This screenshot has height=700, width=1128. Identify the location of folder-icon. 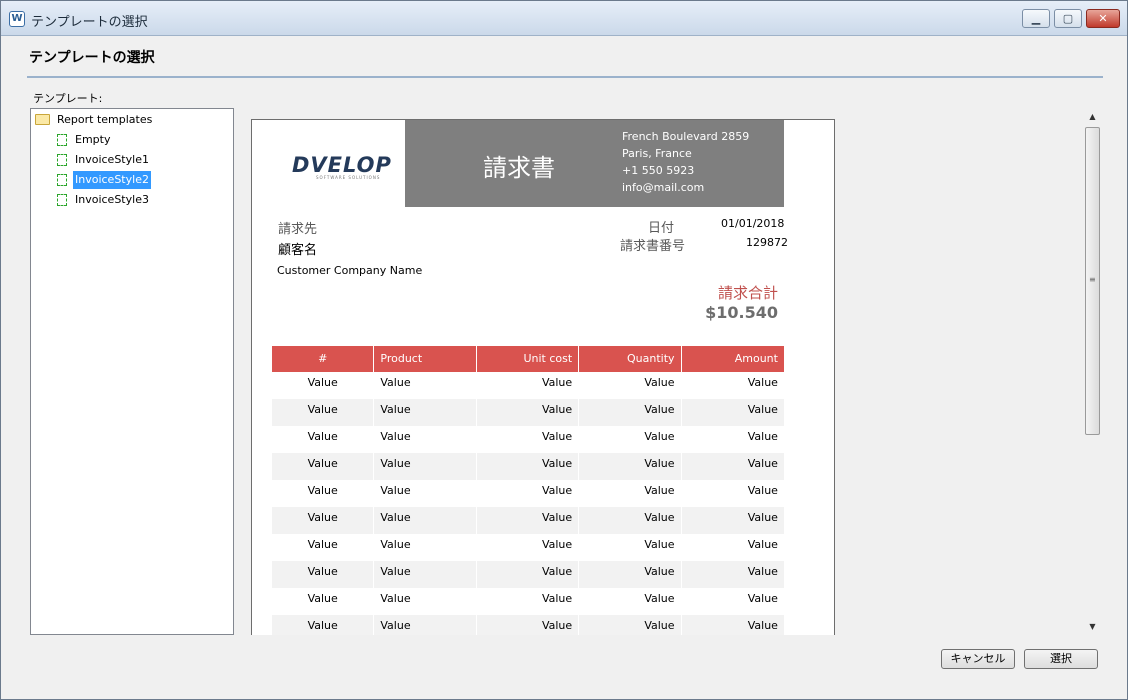
(42, 119).